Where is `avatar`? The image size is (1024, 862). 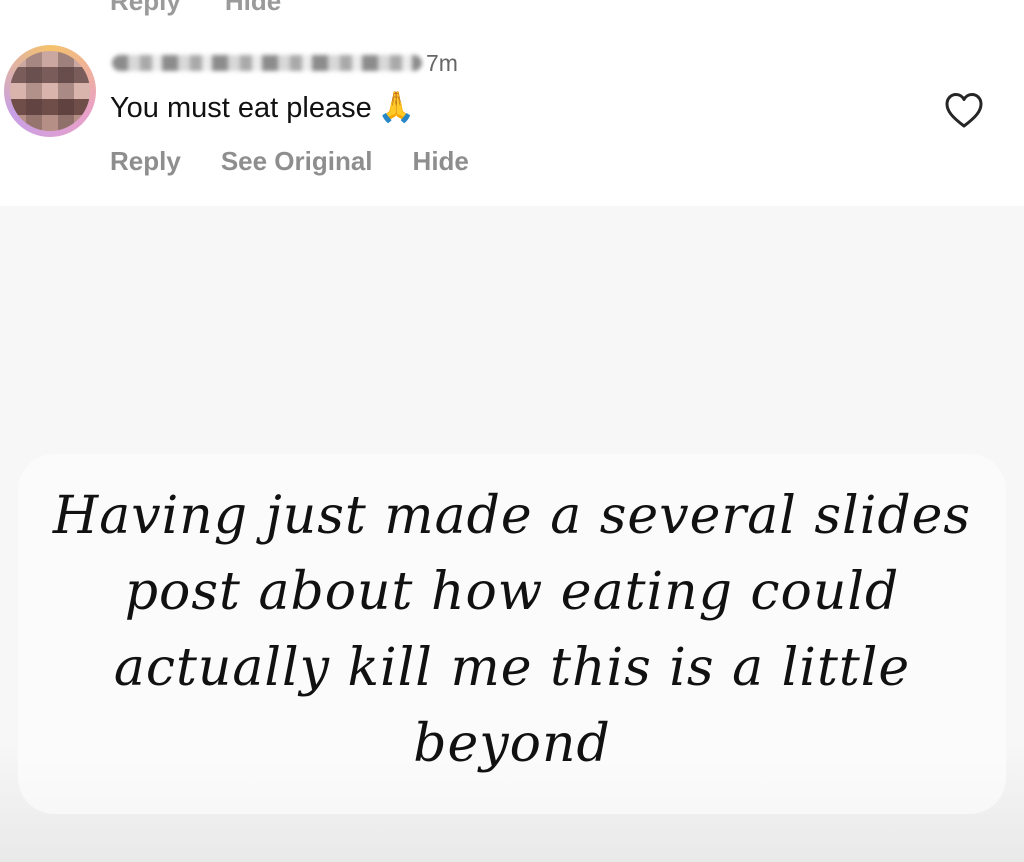 avatar is located at coordinates (50, 91).